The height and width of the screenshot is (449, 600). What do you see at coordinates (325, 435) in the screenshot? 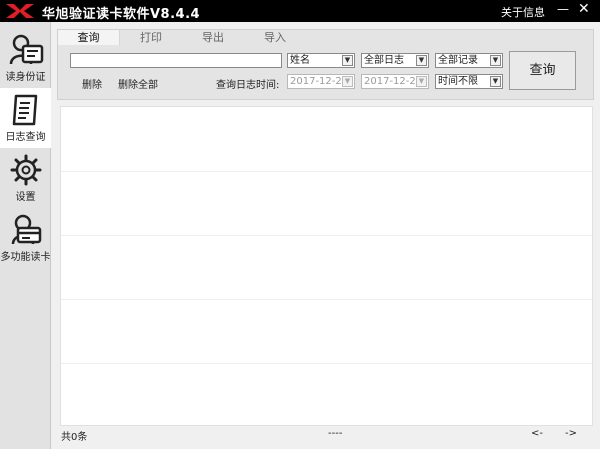
I see `status-bar: 共0条 ---- <- ->` at bounding box center [325, 435].